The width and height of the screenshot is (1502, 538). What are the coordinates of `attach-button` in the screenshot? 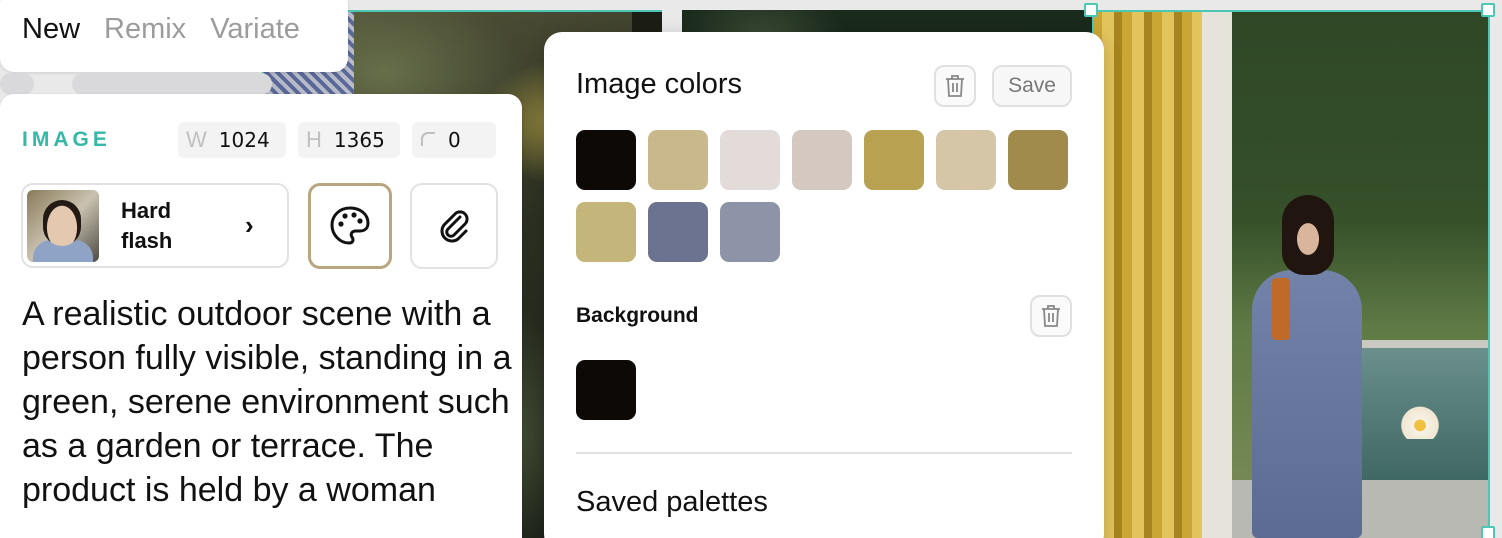 It's located at (454, 226).